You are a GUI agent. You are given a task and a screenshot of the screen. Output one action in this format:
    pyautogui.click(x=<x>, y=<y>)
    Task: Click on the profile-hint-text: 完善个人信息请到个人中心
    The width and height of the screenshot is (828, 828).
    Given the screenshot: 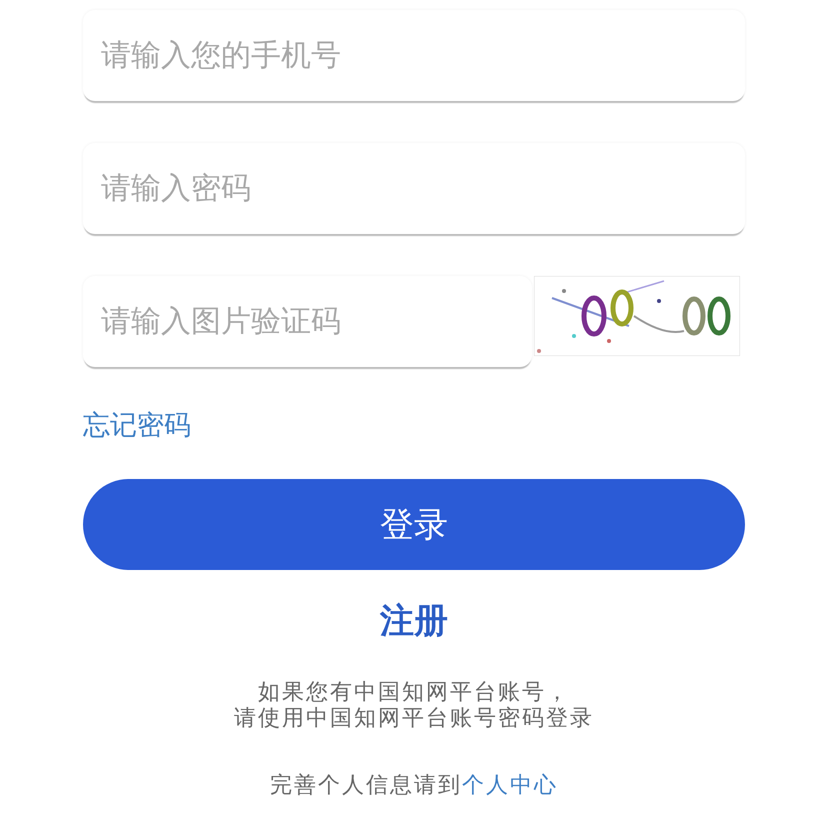 What is the action you would take?
    pyautogui.click(x=414, y=786)
    